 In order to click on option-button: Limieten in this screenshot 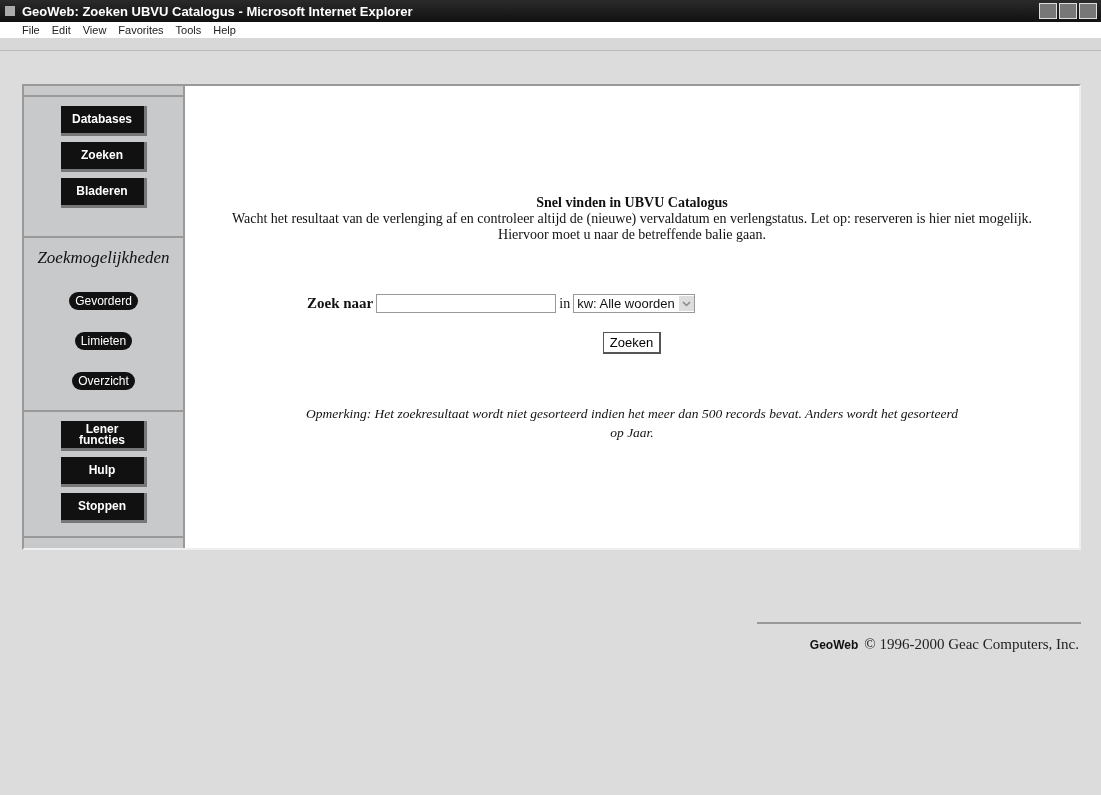, I will do `click(103, 341)`.